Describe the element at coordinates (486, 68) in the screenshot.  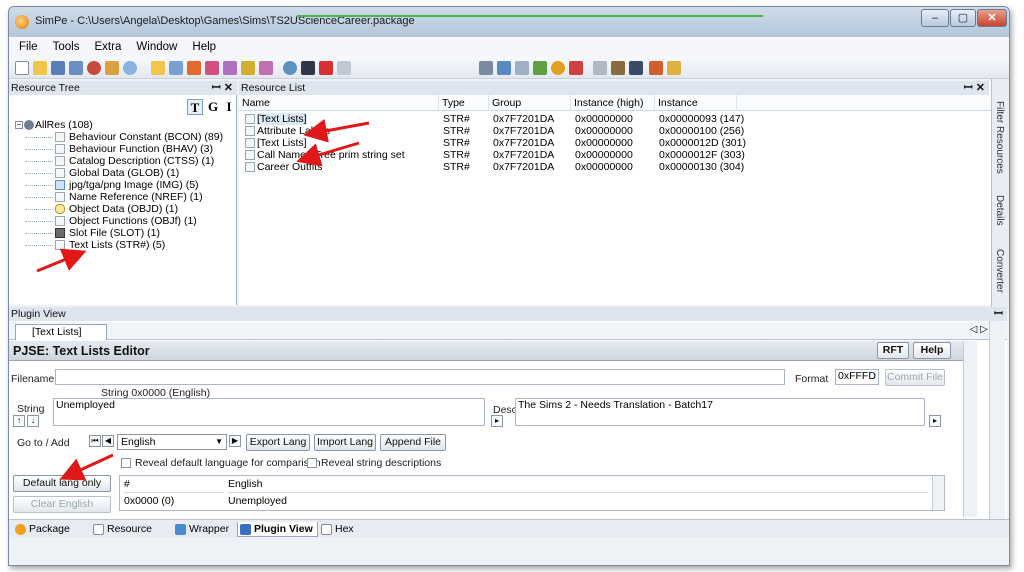
I see `lock-icon` at that location.